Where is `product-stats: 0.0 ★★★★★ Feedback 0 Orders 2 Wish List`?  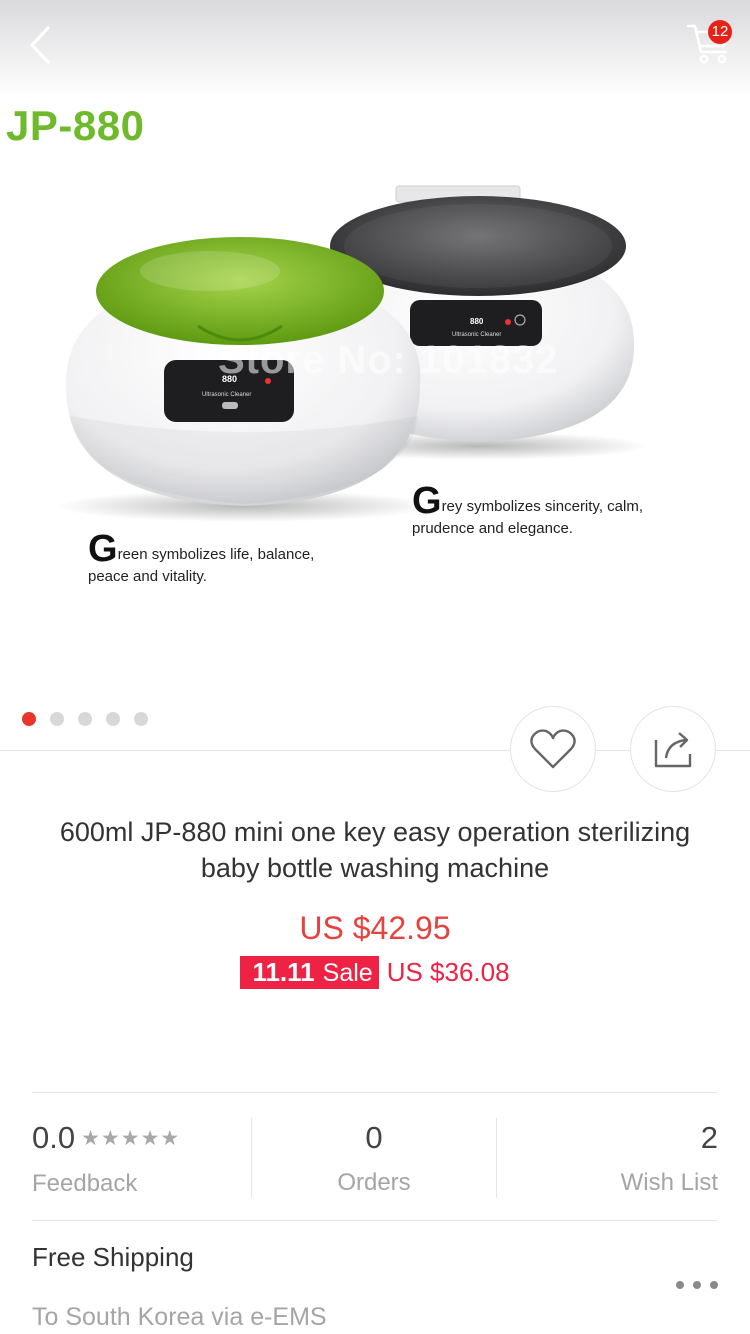
product-stats: 0.0 ★★★★★ Feedback 0 Orders 2 Wish List is located at coordinates (375, 1158).